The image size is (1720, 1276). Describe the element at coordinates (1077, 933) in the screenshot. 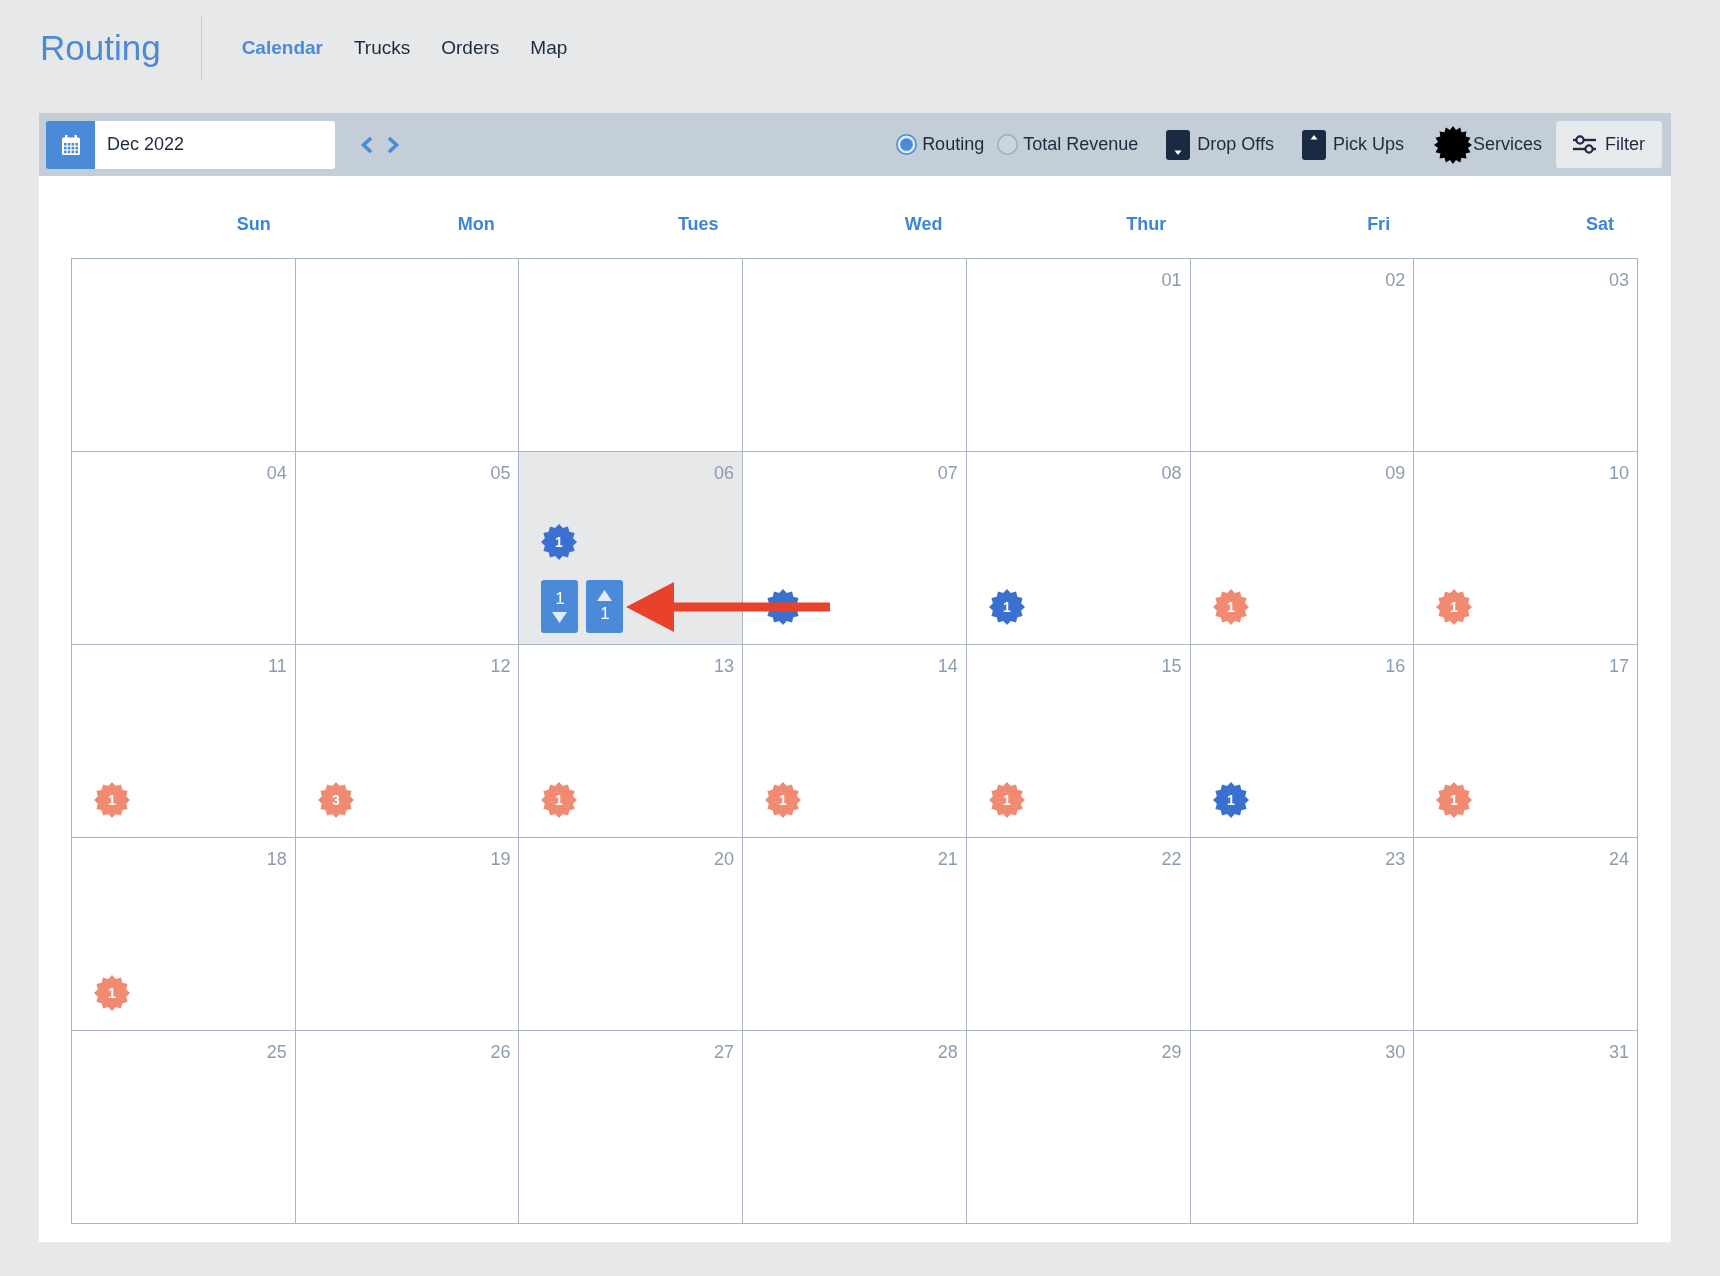

I see `day-cell: 22` at that location.